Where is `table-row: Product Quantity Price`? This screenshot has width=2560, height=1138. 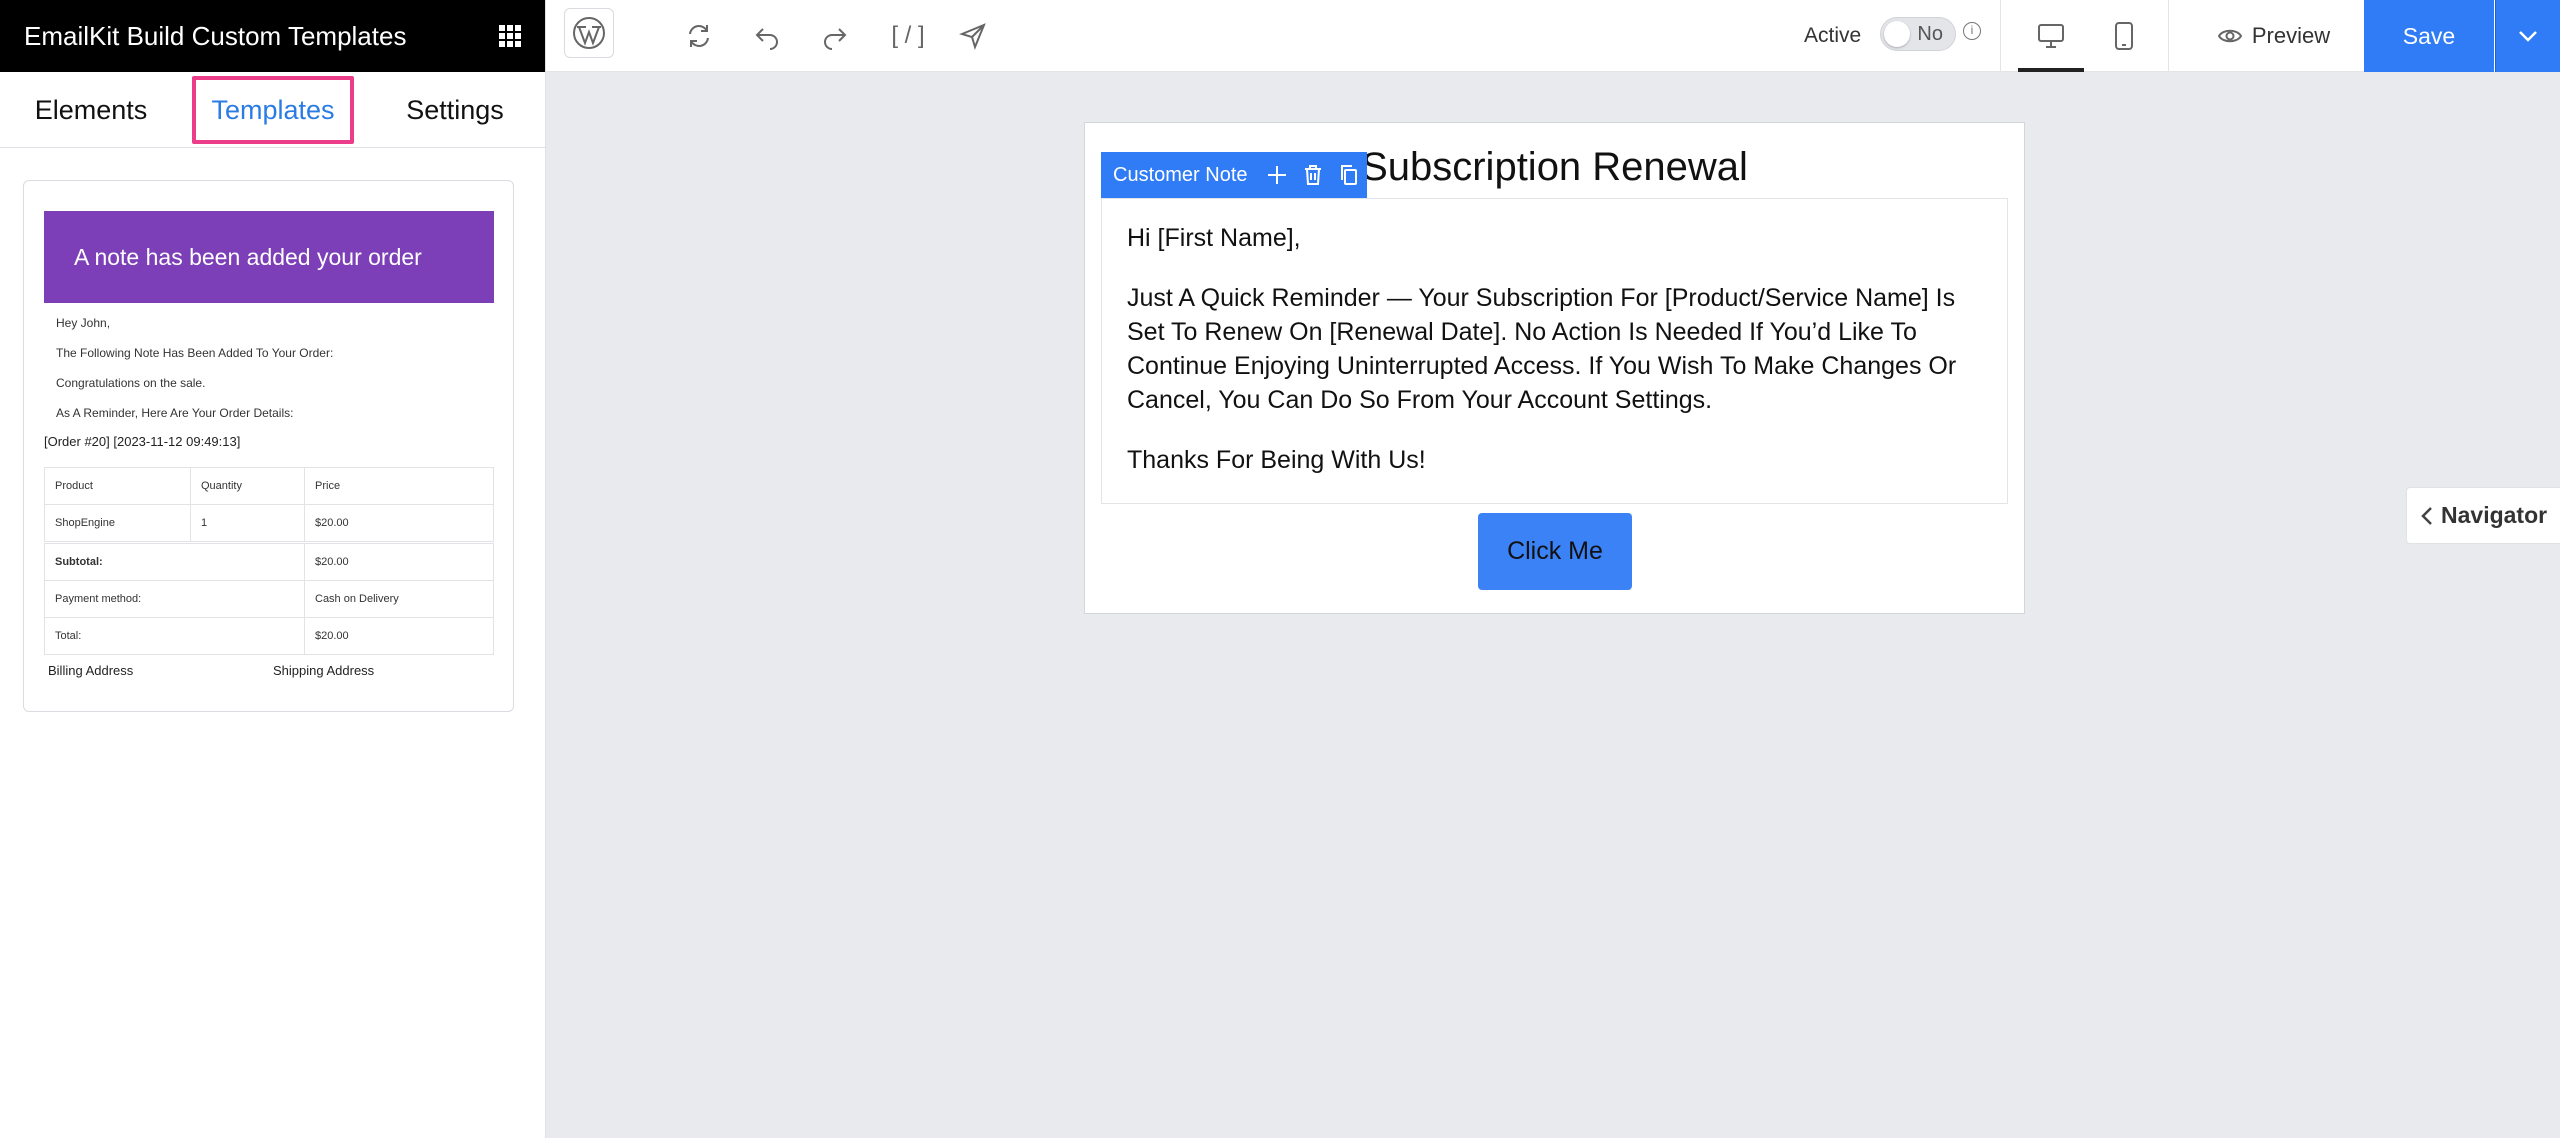 table-row: Product Quantity Price is located at coordinates (269, 486).